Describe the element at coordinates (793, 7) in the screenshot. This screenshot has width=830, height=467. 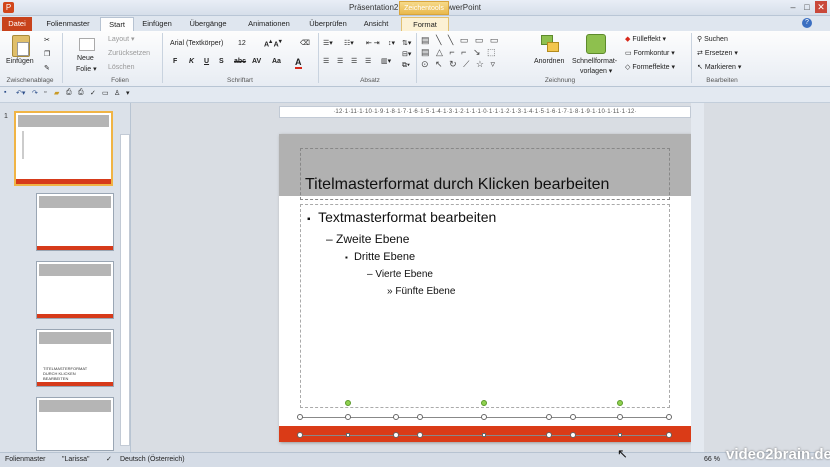
I see `minimize-icon: –` at that location.